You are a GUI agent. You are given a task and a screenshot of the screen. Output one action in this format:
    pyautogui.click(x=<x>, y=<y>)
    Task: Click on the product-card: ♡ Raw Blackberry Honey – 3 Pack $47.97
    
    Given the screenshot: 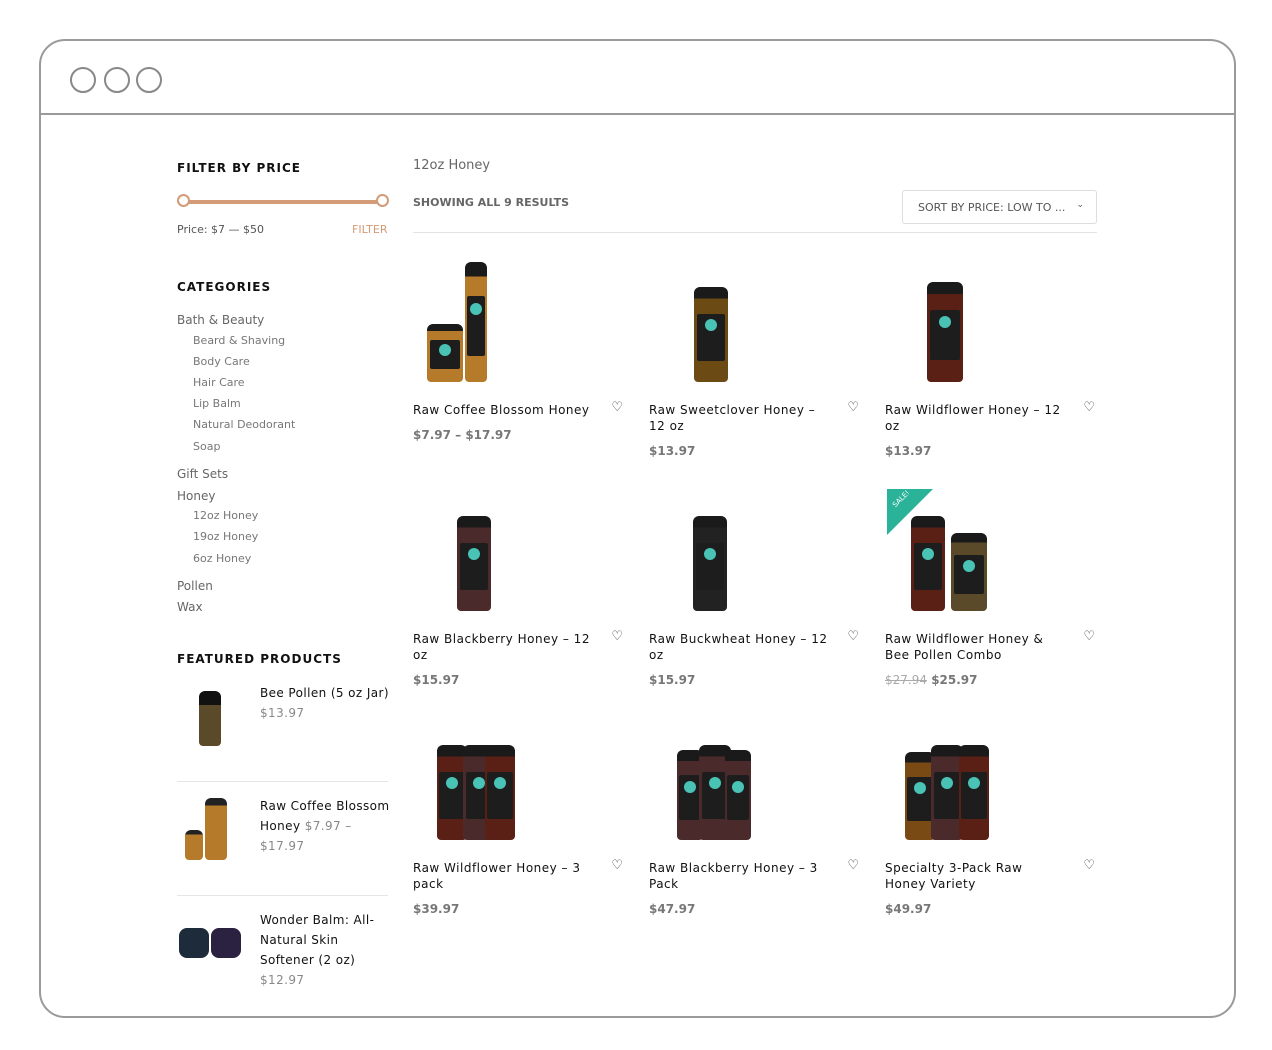 What is the action you would take?
    pyautogui.click(x=759, y=816)
    